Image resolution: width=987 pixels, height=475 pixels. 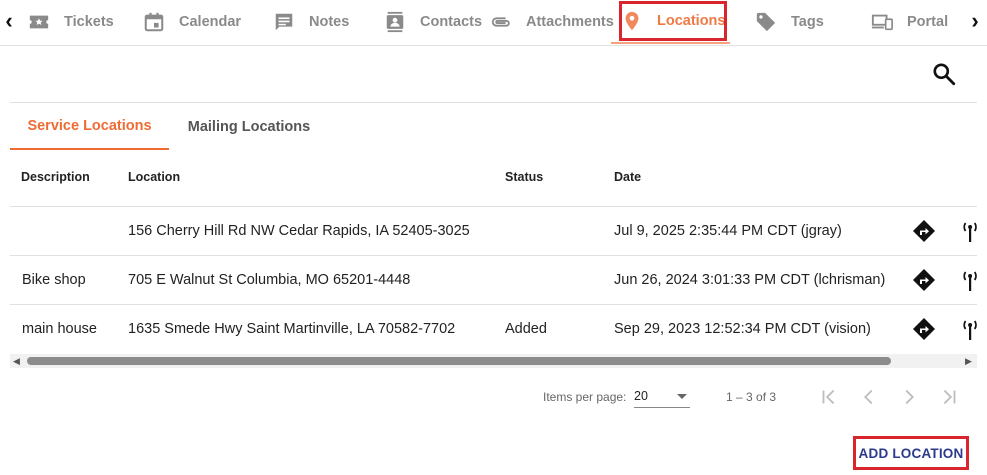 I want to click on page-range-label: 1 – 3 of 3, so click(x=751, y=397).